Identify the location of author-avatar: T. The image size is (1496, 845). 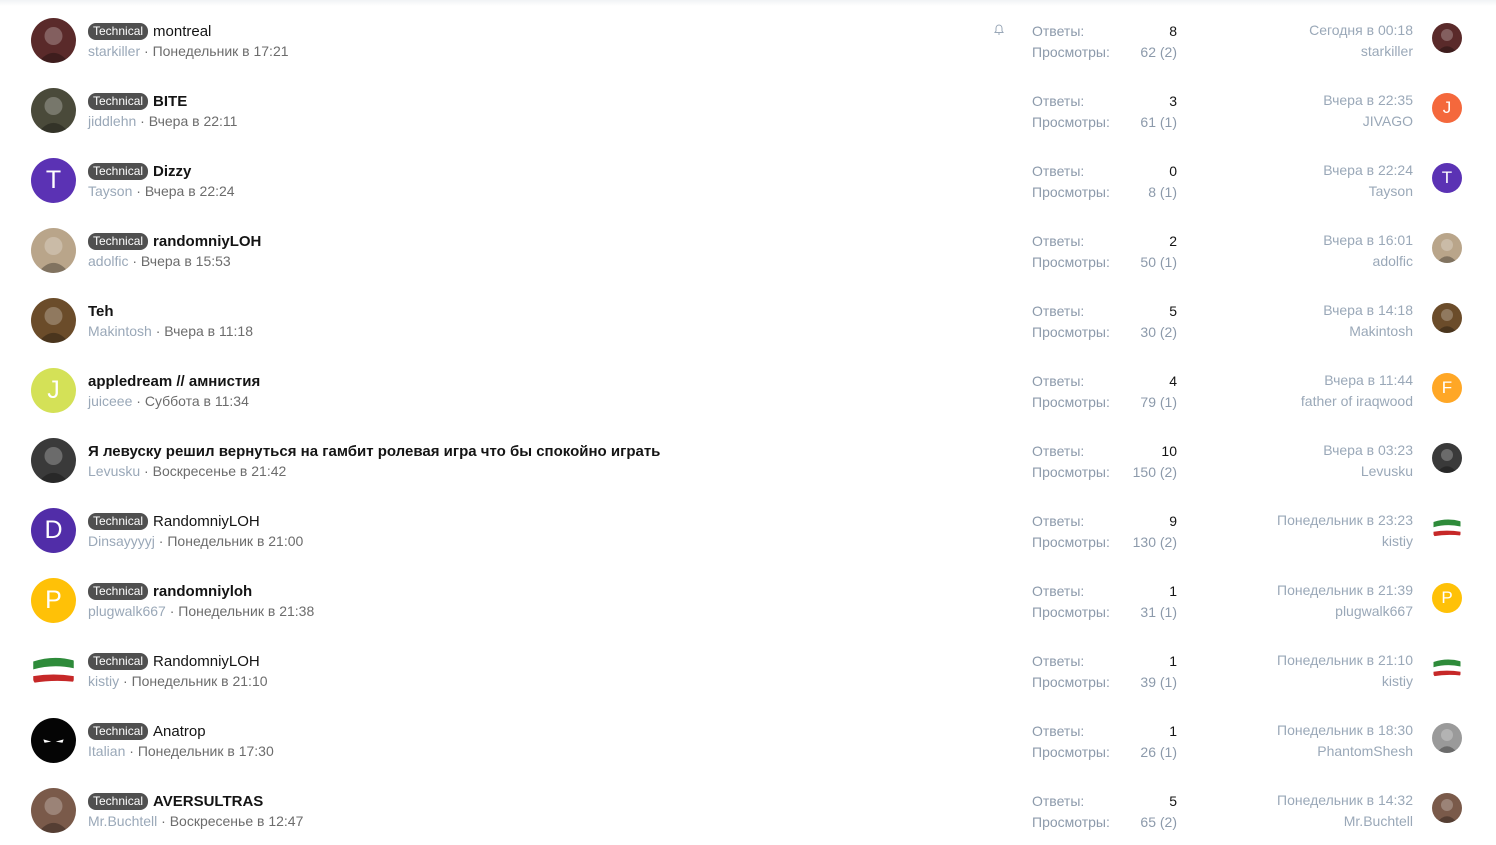
(53, 180).